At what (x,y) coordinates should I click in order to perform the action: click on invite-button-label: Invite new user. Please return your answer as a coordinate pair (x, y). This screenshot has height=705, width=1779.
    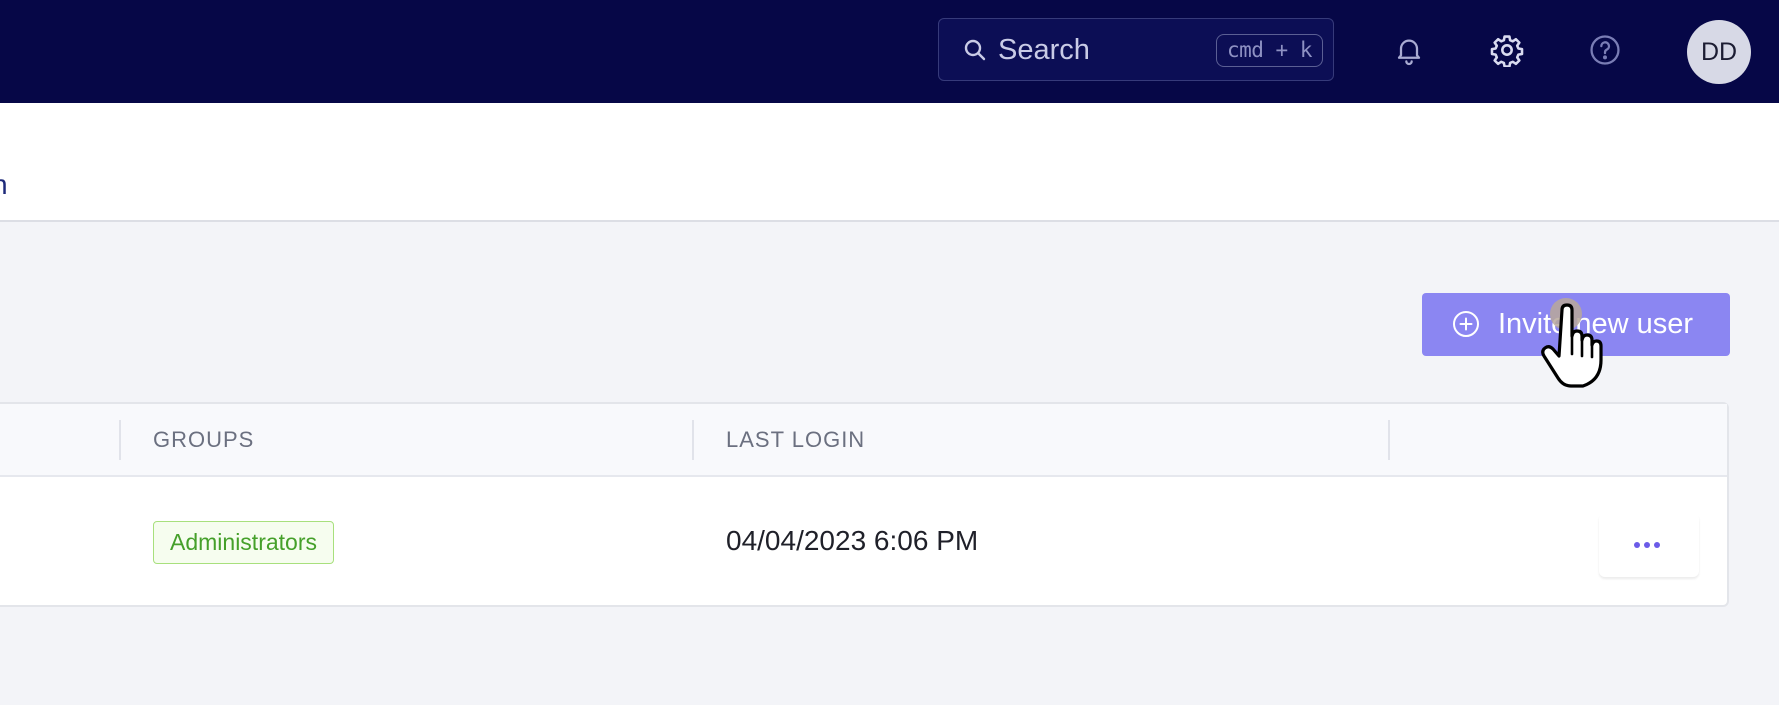
    Looking at the image, I should click on (1596, 324).